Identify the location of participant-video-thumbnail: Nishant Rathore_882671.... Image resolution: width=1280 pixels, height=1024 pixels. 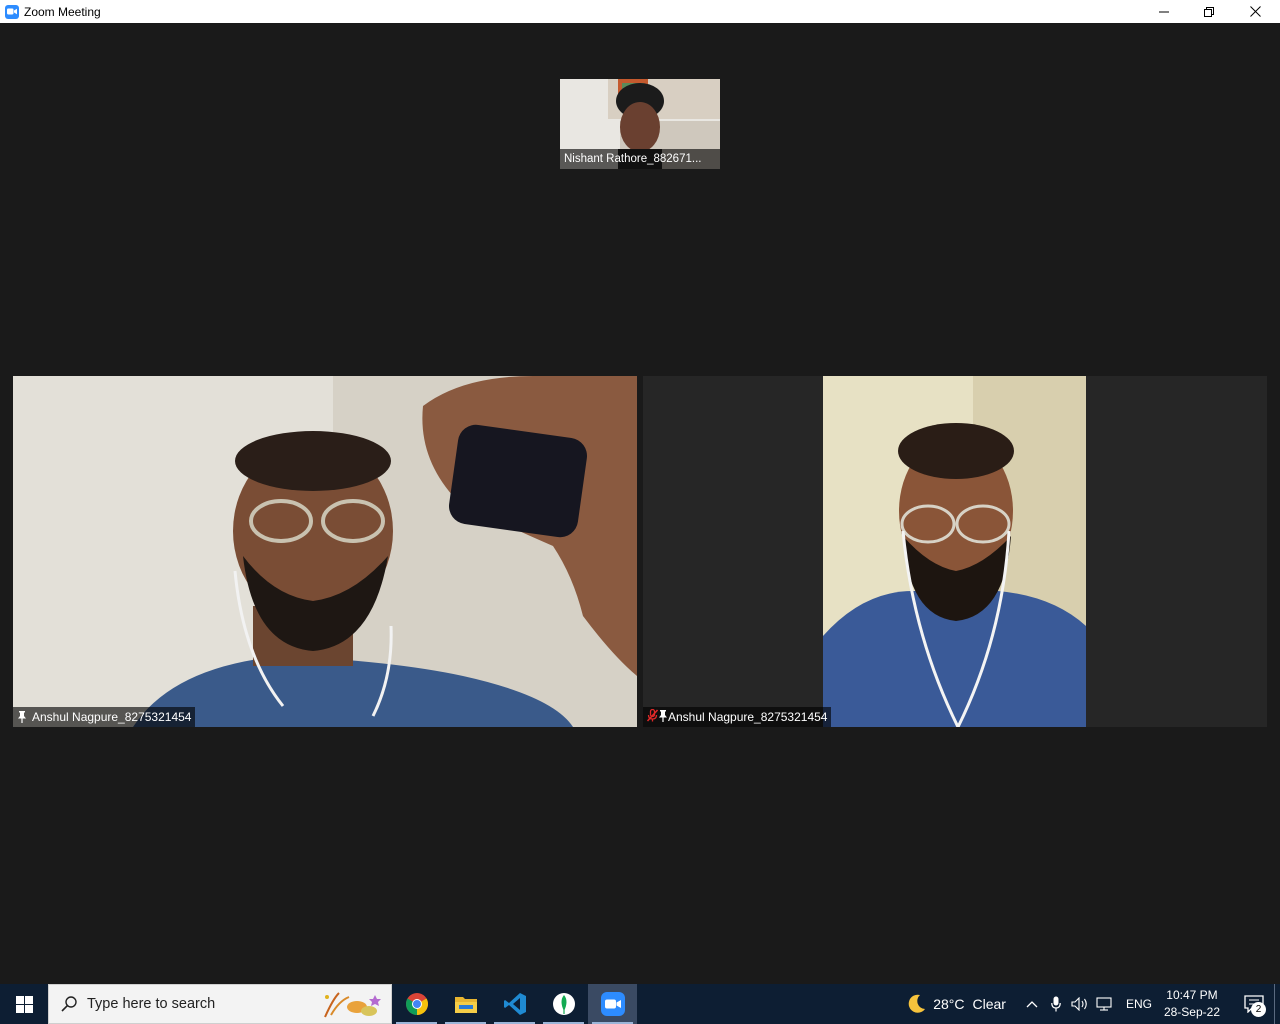
(640, 124).